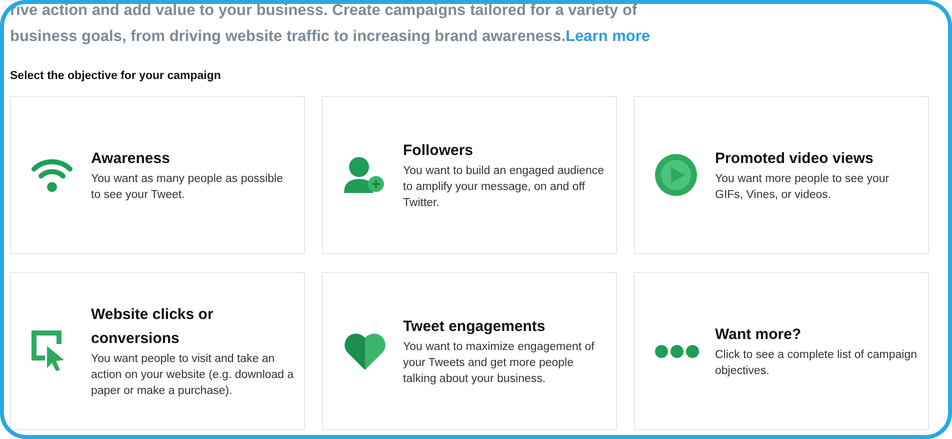 The width and height of the screenshot is (952, 439). What do you see at coordinates (438, 151) in the screenshot?
I see `objective-title: Followers` at bounding box center [438, 151].